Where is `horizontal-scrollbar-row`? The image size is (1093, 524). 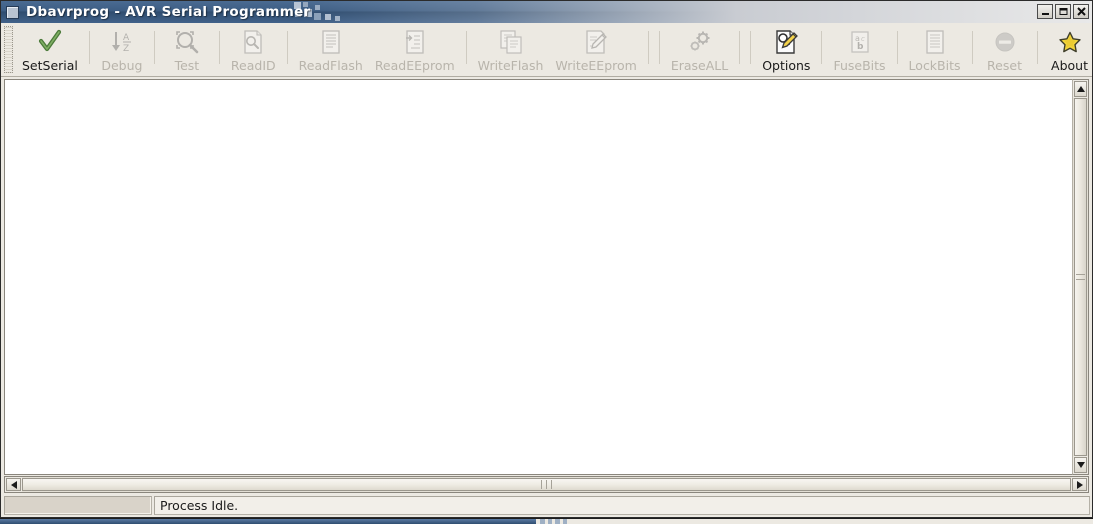 horizontal-scrollbar-row is located at coordinates (546, 484).